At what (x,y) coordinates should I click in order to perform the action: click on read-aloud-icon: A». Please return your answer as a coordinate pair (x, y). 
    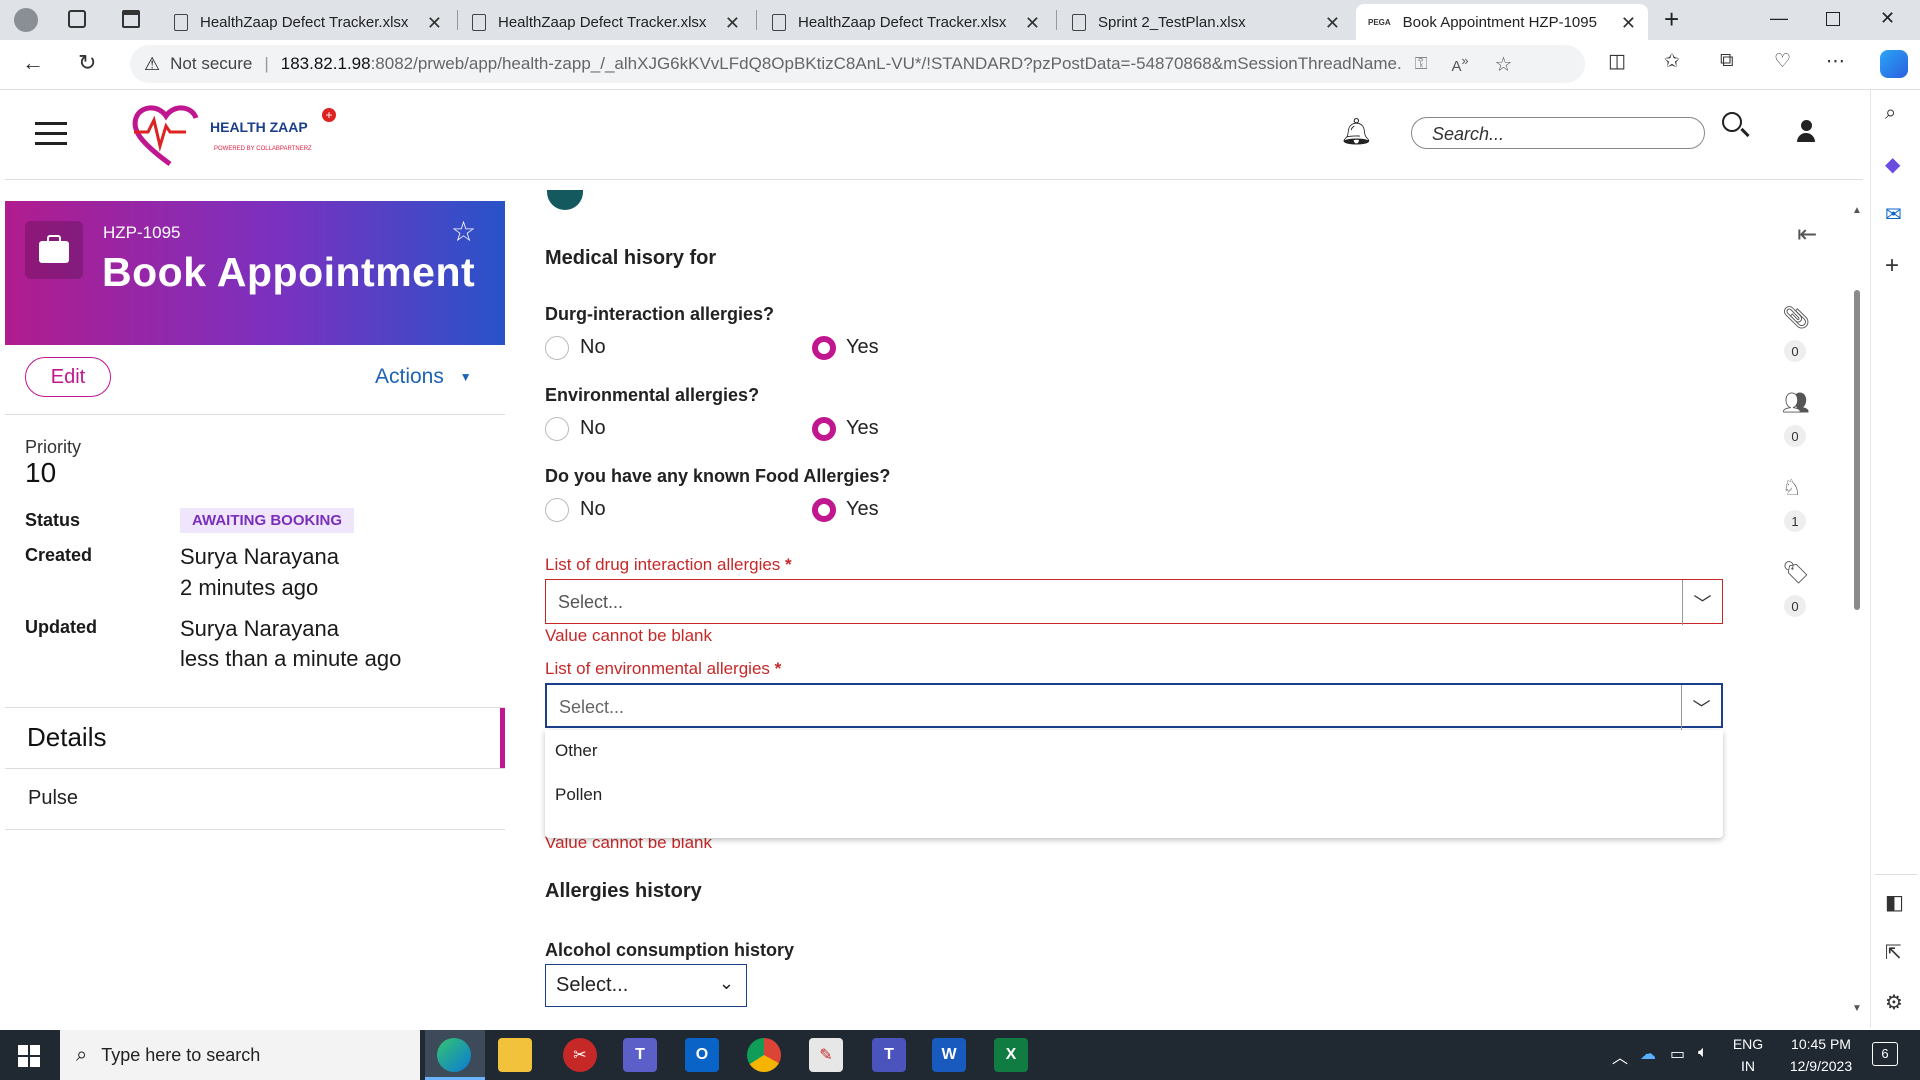
    Looking at the image, I should click on (1460, 64).